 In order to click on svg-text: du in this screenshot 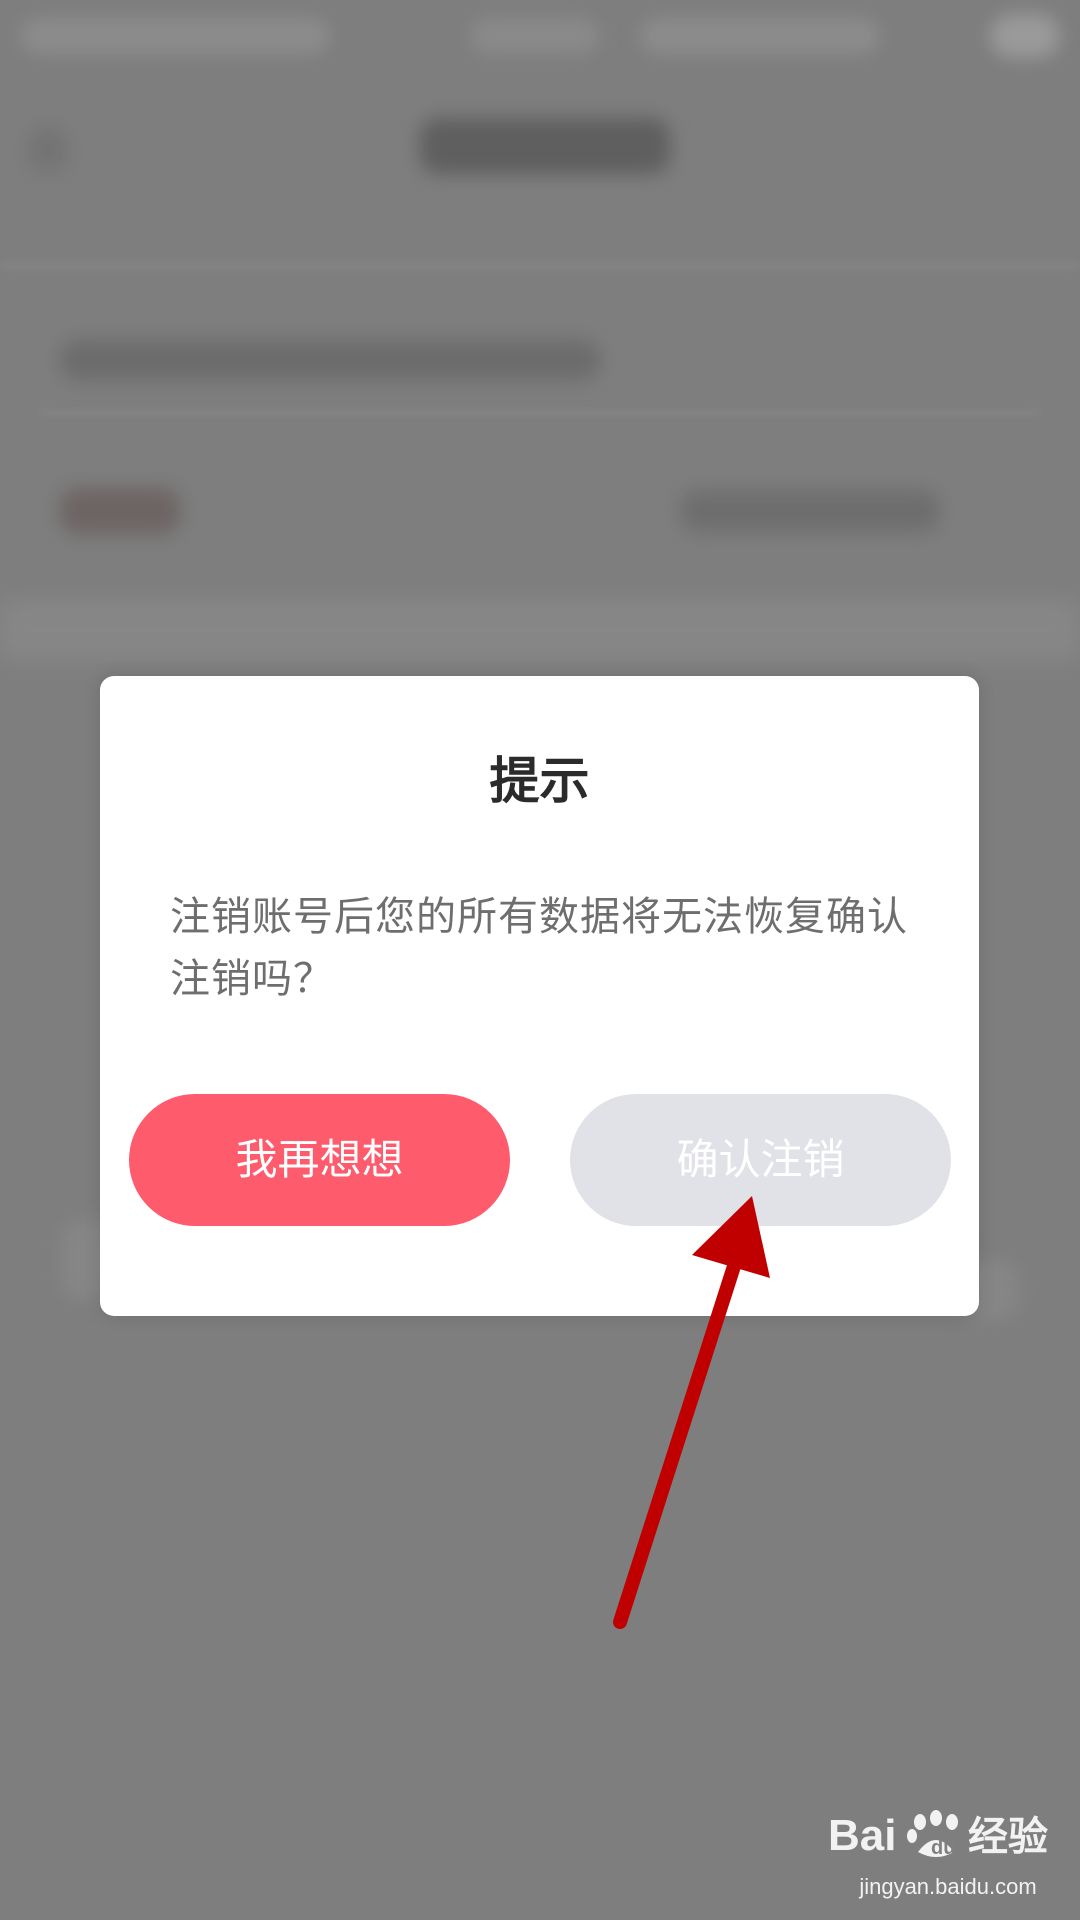, I will do `click(943, 1848)`.